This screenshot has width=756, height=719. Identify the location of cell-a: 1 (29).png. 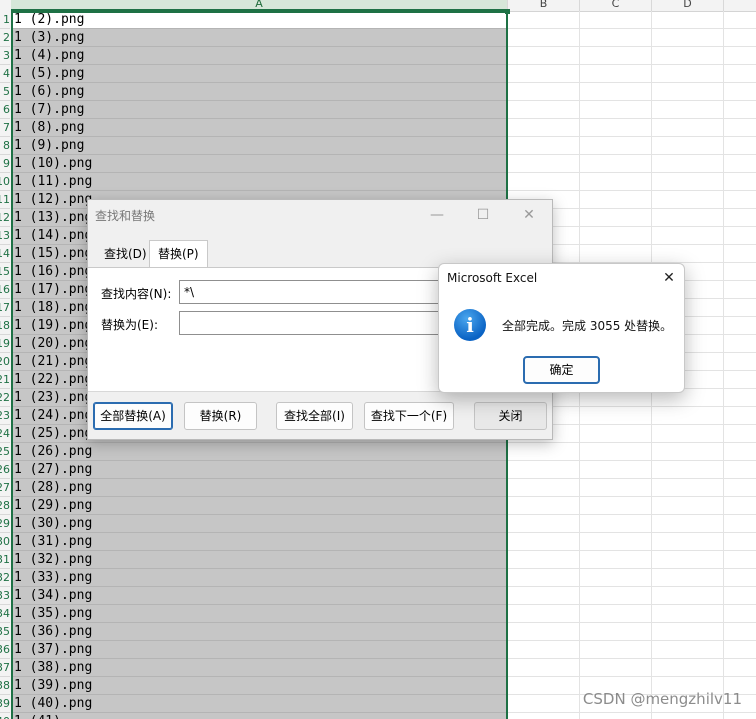
(259, 506).